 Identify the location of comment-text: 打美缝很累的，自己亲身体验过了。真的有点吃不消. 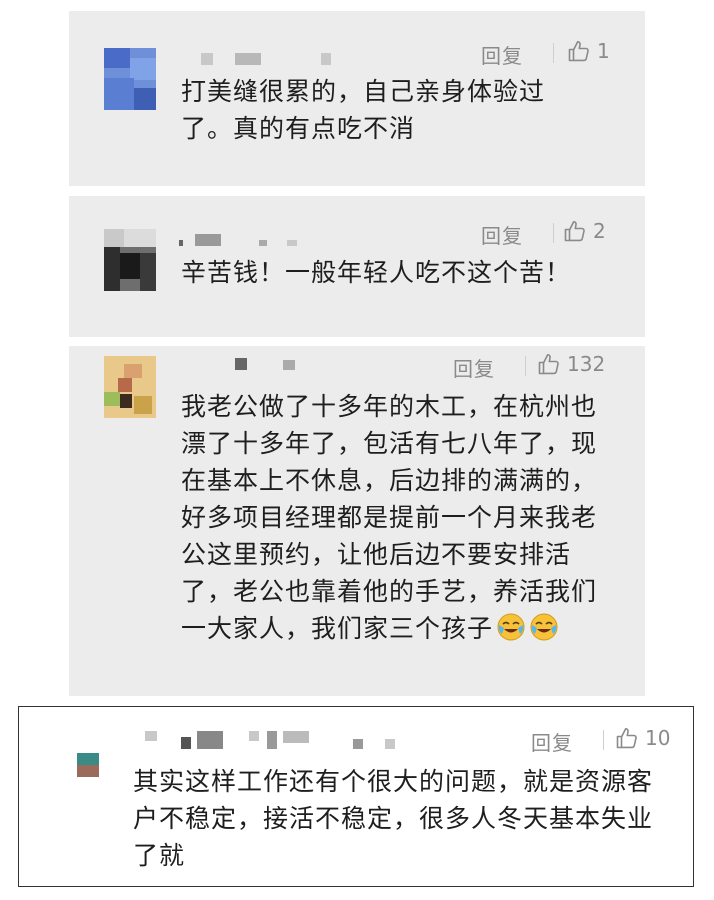
(363, 110).